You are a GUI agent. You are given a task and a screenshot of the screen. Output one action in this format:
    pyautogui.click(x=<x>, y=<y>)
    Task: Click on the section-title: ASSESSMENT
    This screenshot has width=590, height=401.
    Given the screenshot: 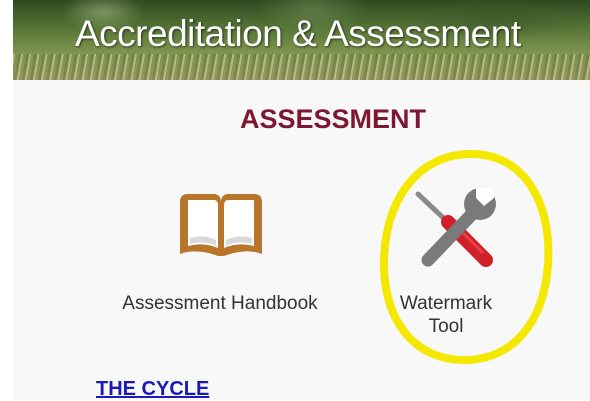 What is the action you would take?
    pyautogui.click(x=333, y=119)
    